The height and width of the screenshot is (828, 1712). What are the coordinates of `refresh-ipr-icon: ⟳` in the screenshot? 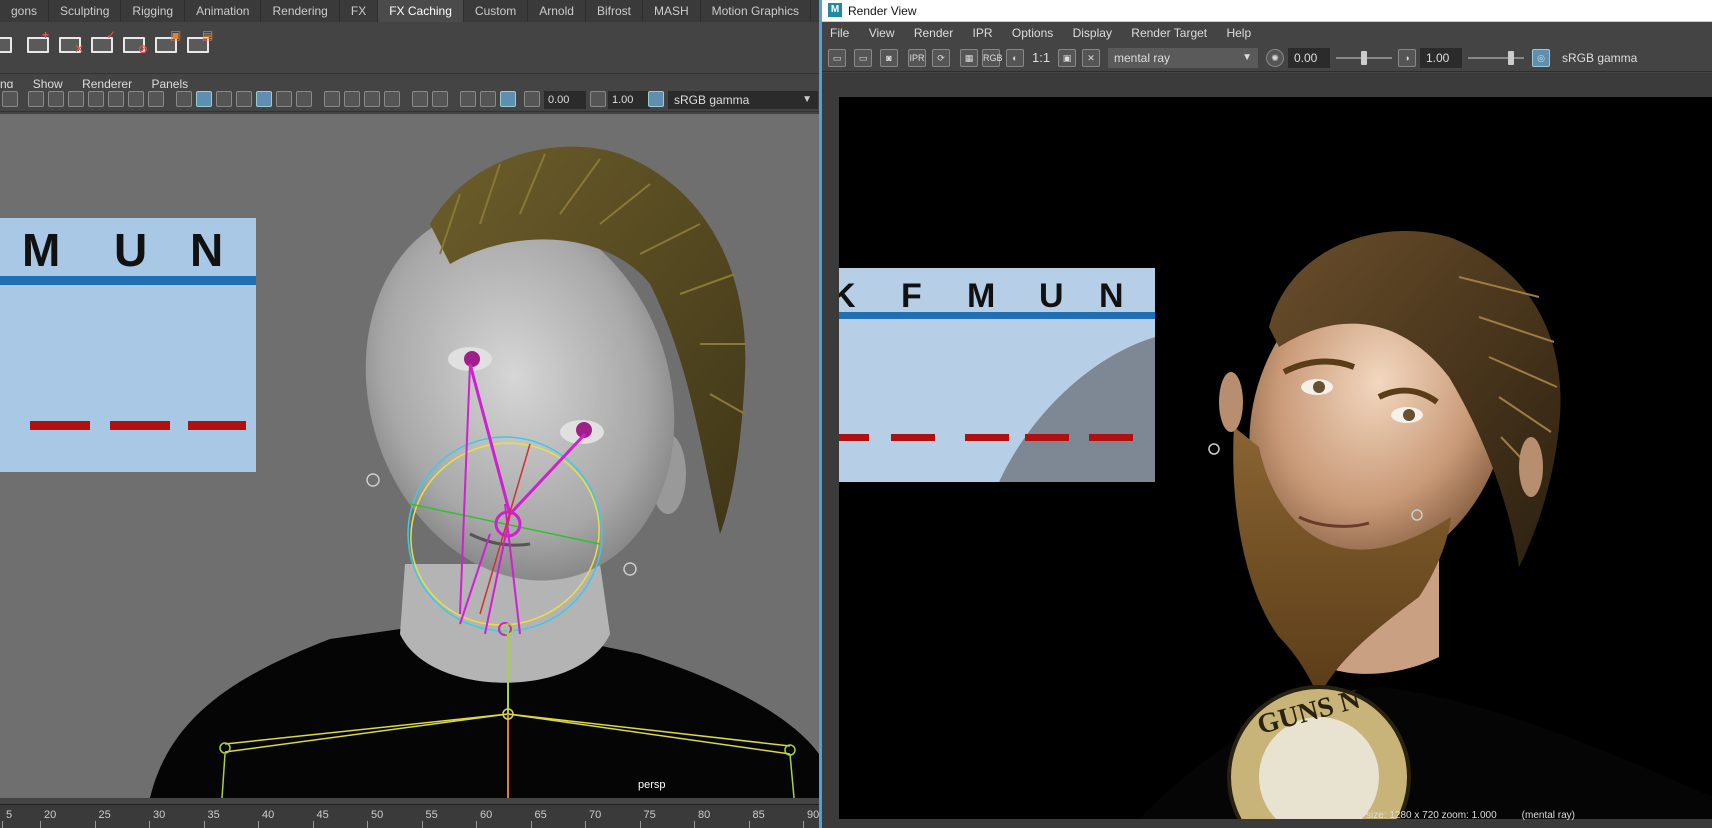 It's located at (941, 58).